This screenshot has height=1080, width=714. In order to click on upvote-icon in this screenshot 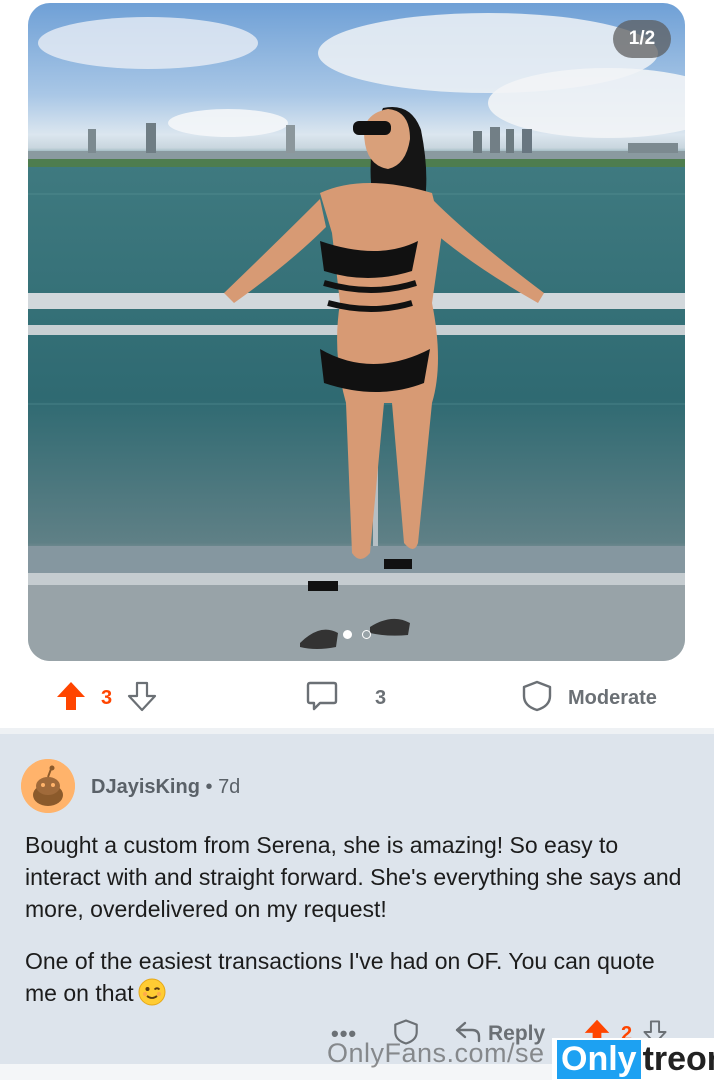, I will do `click(71, 698)`.